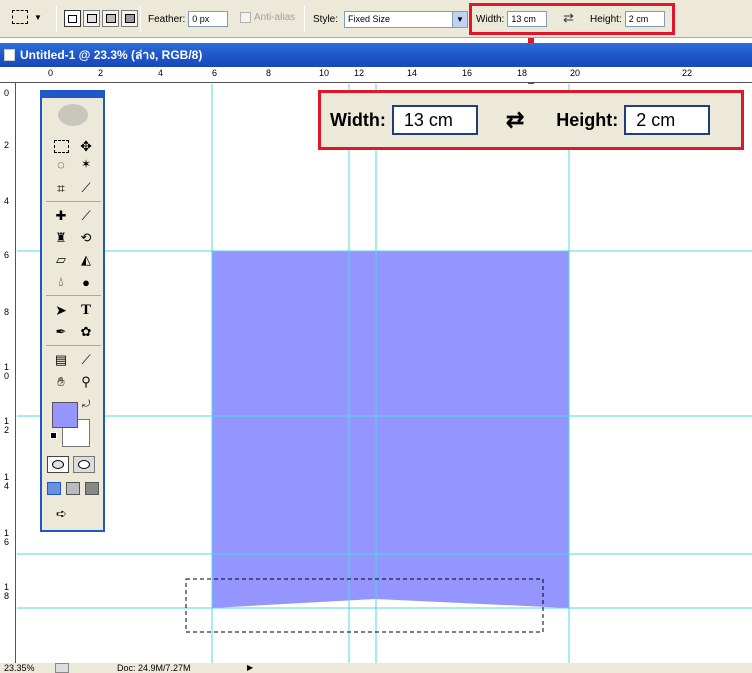 The image size is (752, 673). I want to click on magic-wand-tool: ✶, so click(86, 164).